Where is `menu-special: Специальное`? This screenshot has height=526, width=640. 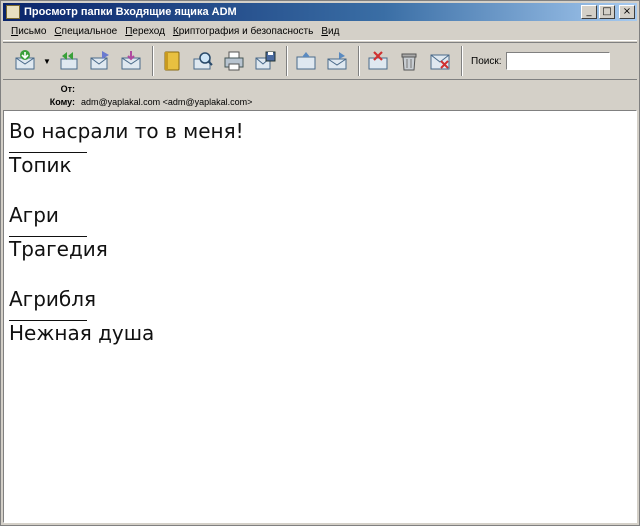
menu-special: Специальное is located at coordinates (85, 31).